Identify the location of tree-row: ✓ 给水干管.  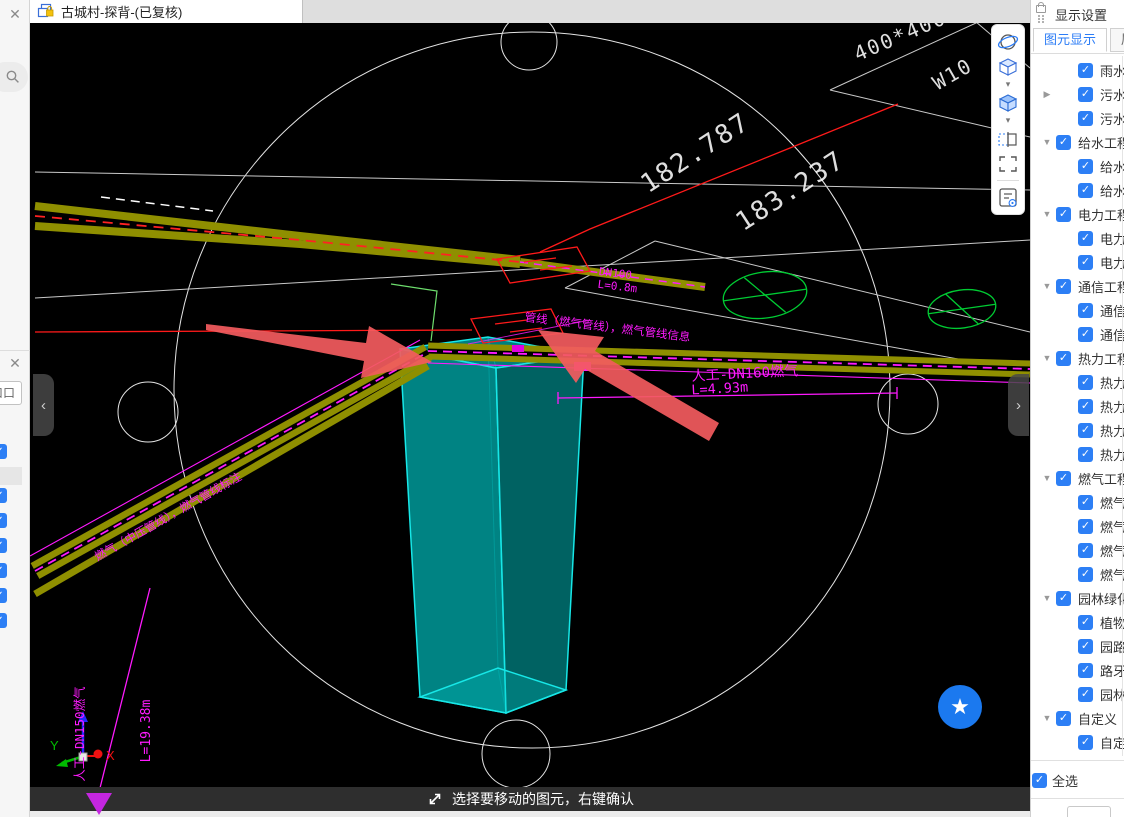
(1077, 190).